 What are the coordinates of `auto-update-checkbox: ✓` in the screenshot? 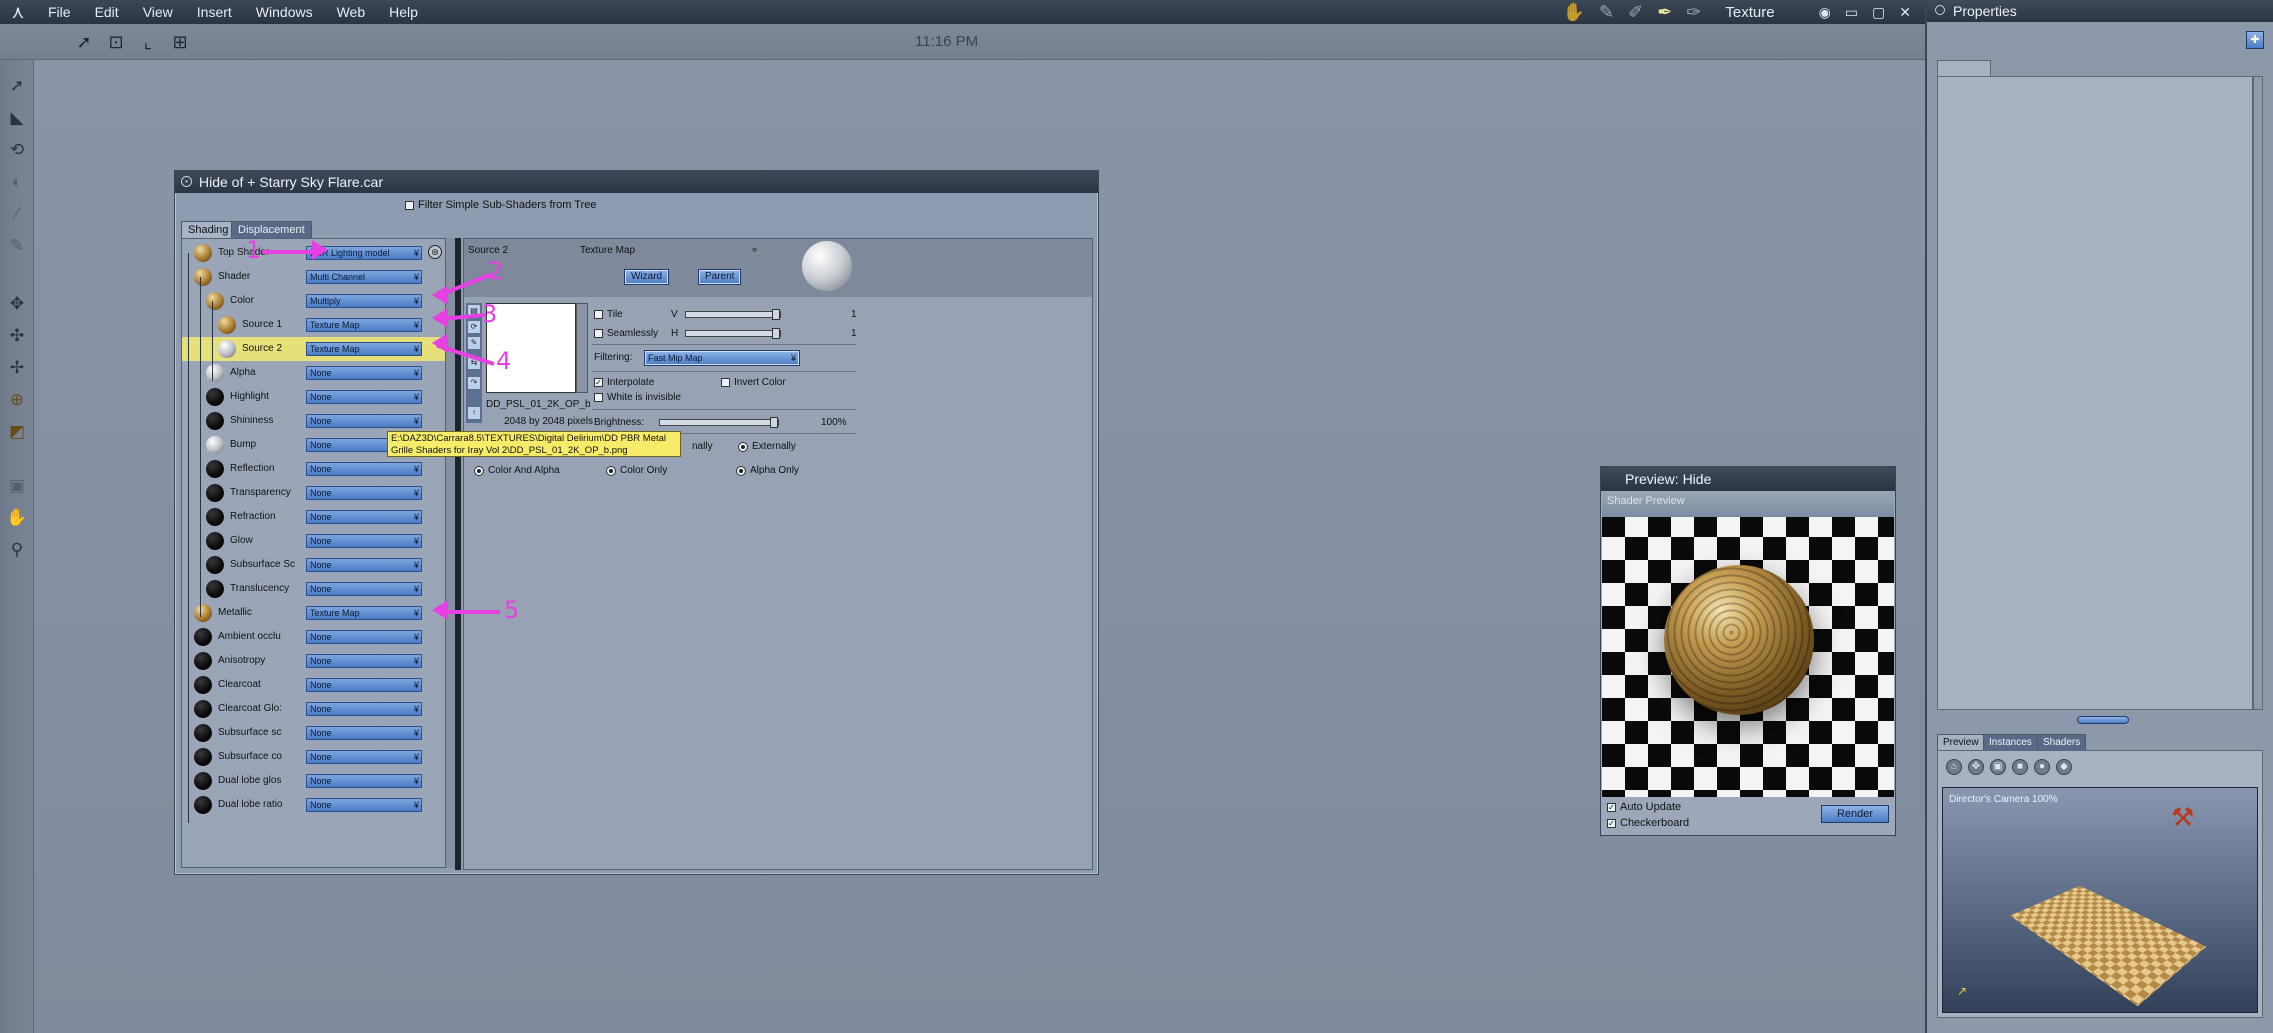 It's located at (1611, 807).